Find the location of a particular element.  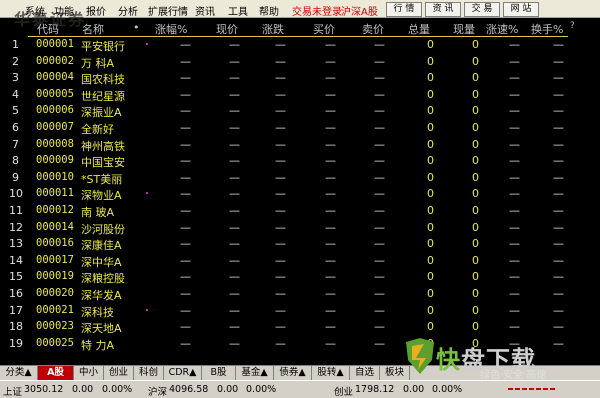

menu-system: 系统 is located at coordinates (35, 10).